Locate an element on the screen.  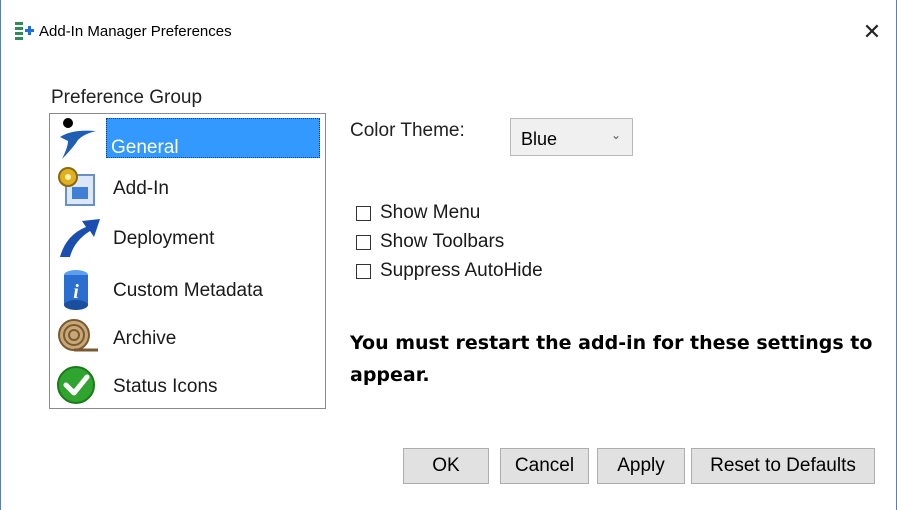
group-item-deployment: Deployment is located at coordinates (188, 236).